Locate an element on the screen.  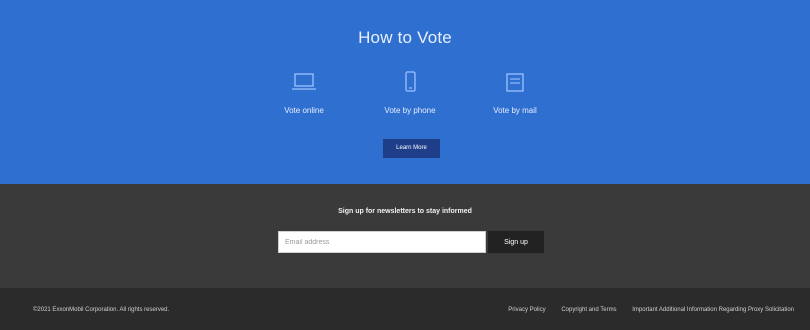
vote-online-label: Vote online is located at coordinates (304, 110).